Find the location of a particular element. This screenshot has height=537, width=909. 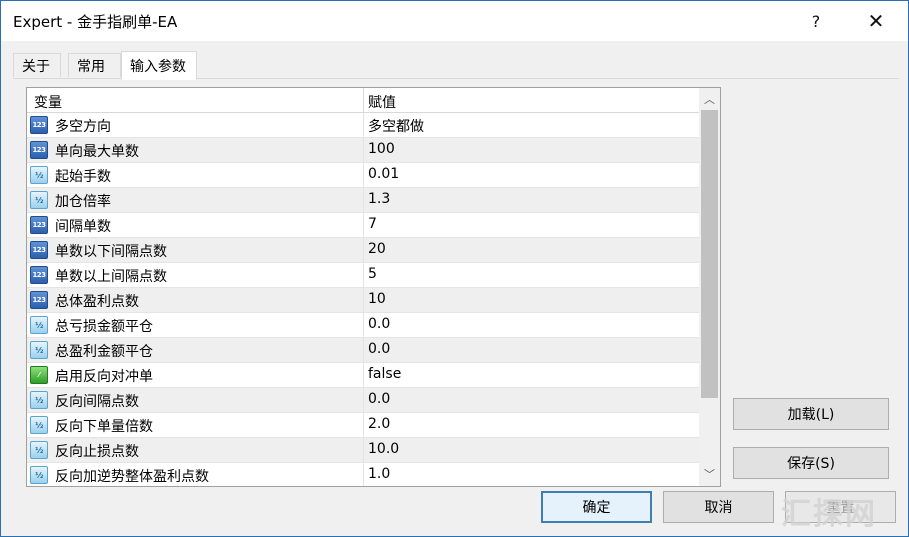

parameter-value: 2.0 is located at coordinates (379, 424).